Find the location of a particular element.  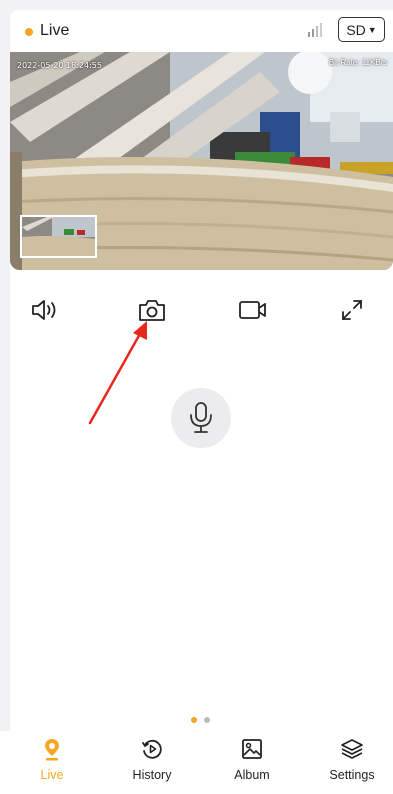

tab-live-label: Live is located at coordinates (52, 775).